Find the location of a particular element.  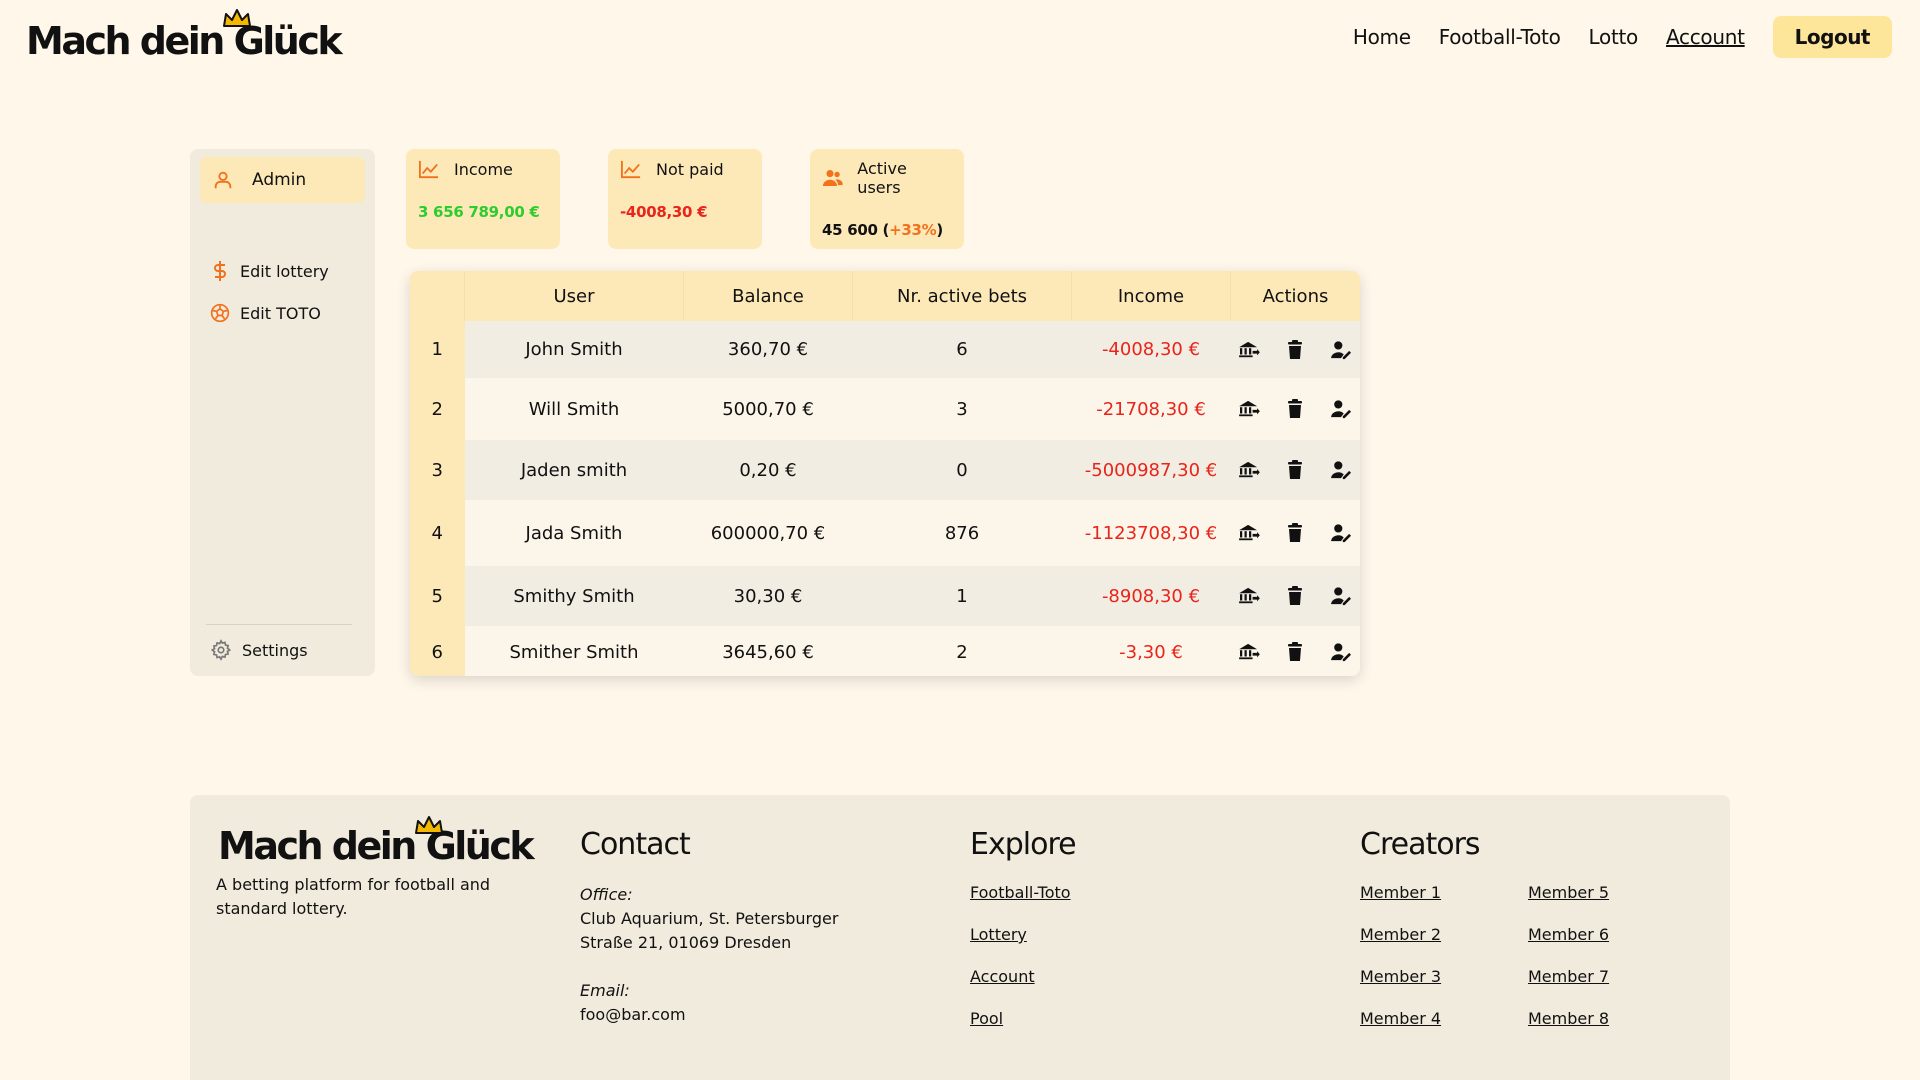

logout-button: Logout is located at coordinates (1832, 37).